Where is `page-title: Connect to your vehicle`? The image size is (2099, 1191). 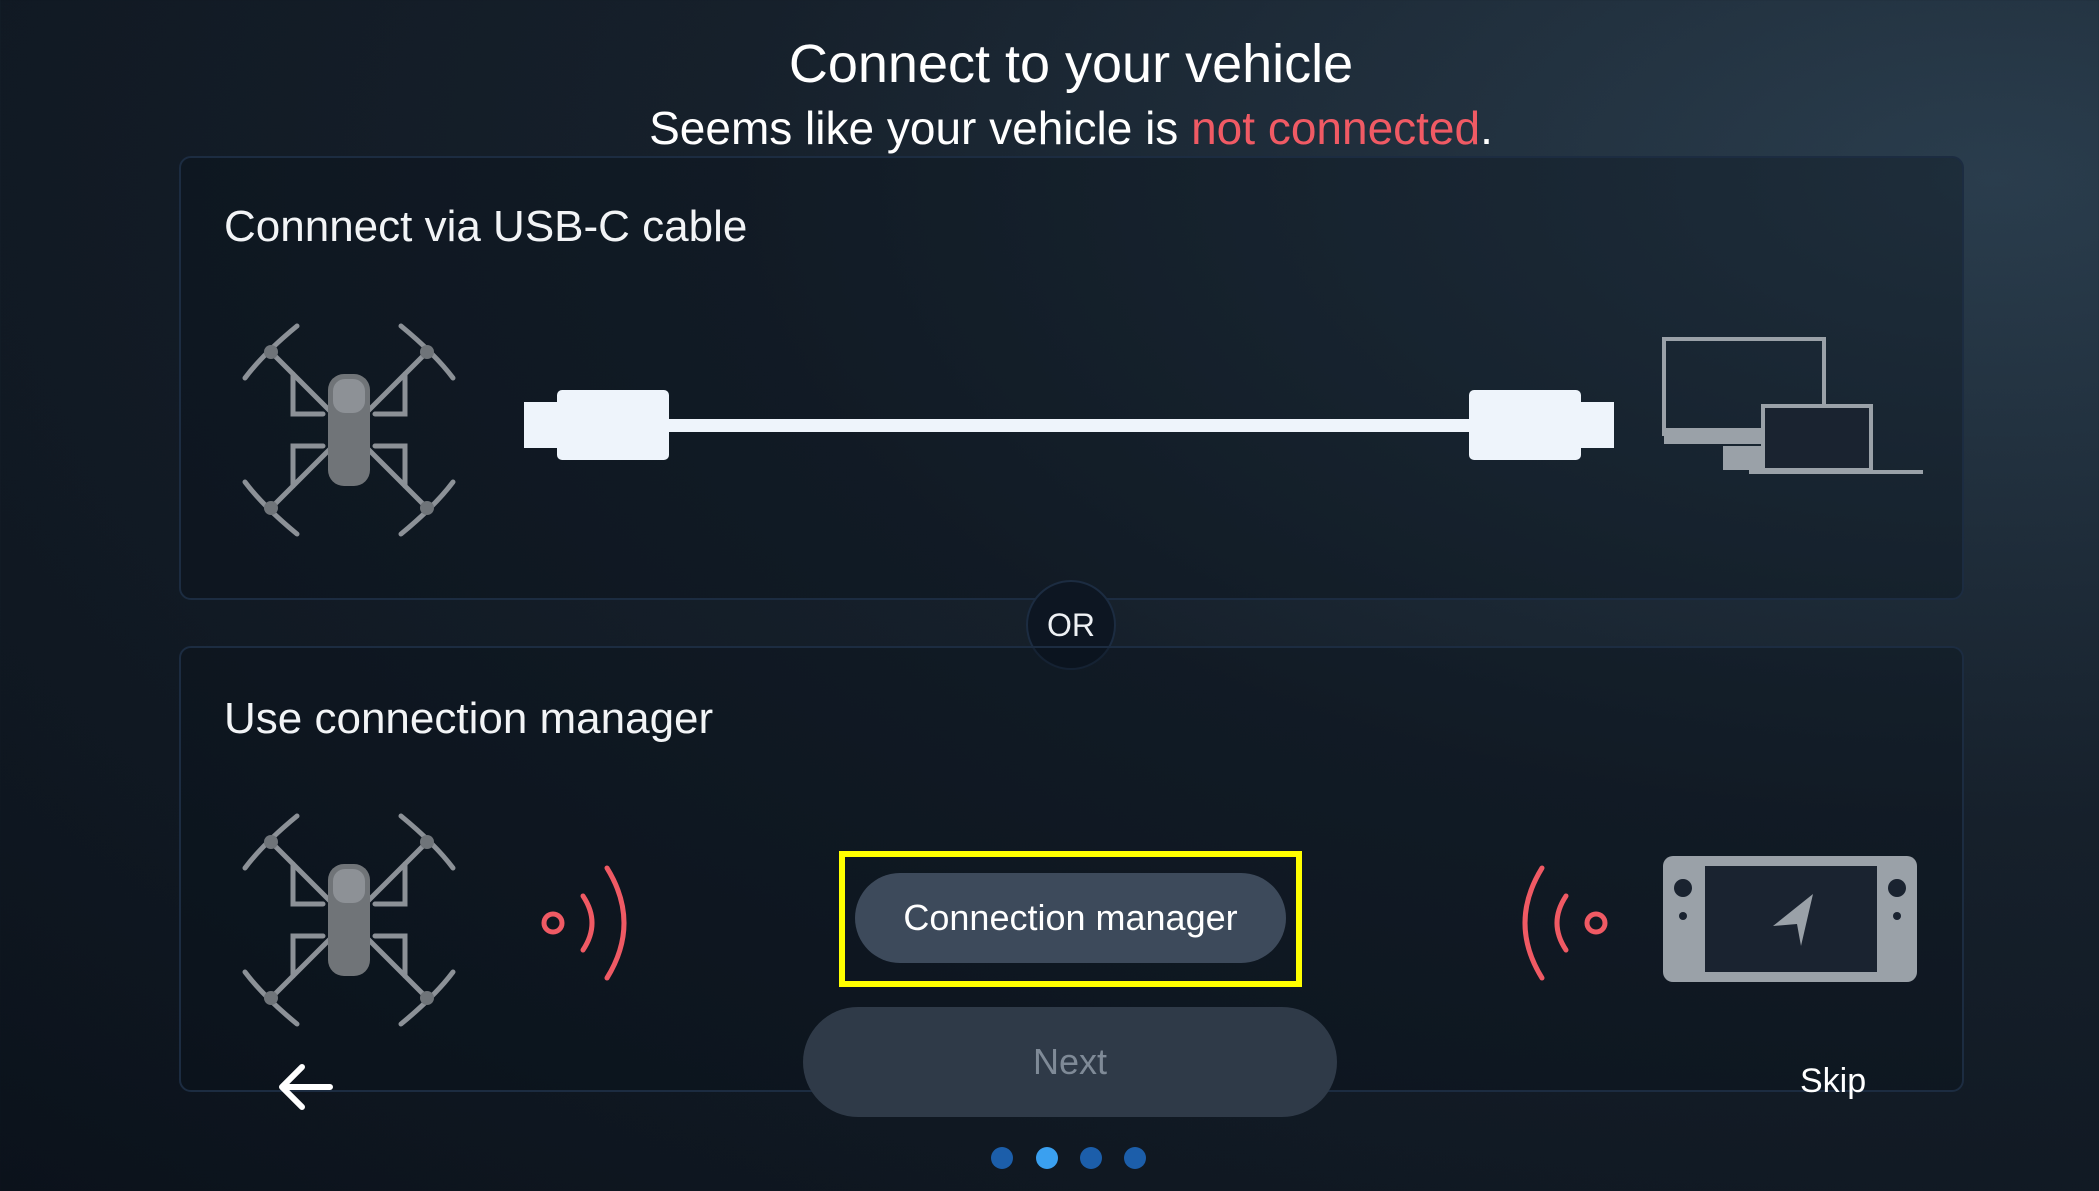
page-title: Connect to your vehicle is located at coordinates (1071, 64).